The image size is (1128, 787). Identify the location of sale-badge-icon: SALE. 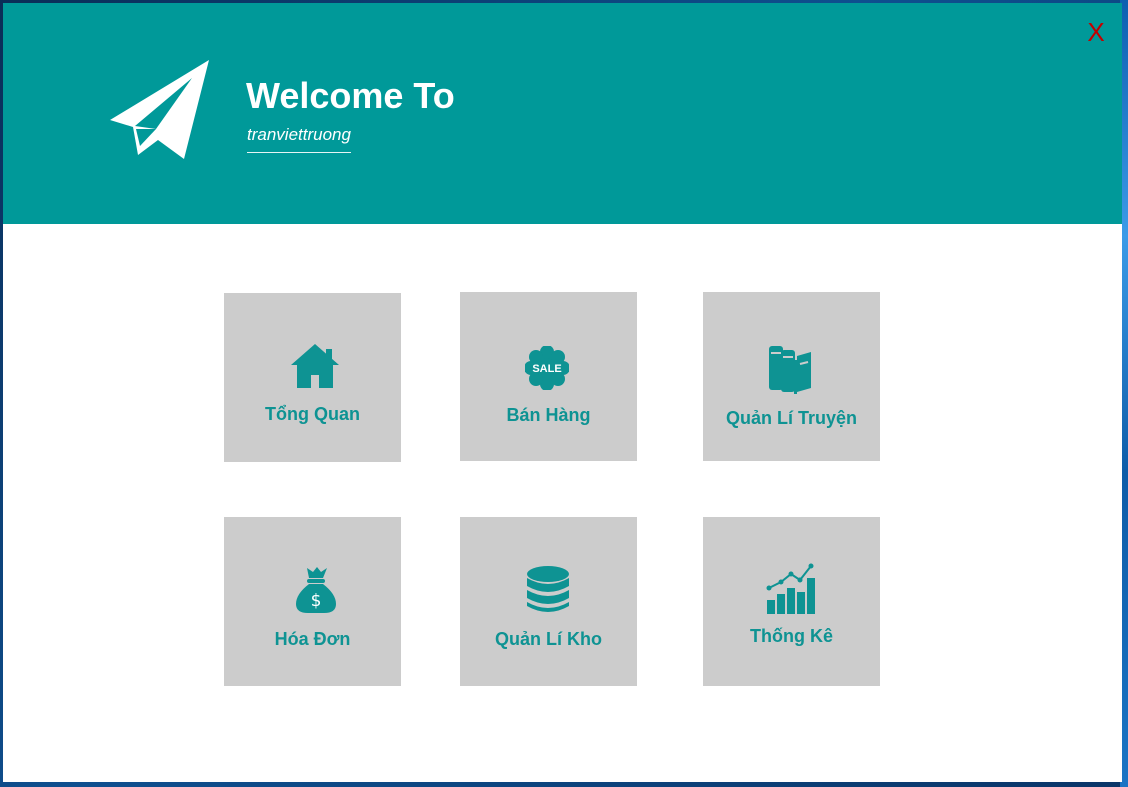
(547, 368).